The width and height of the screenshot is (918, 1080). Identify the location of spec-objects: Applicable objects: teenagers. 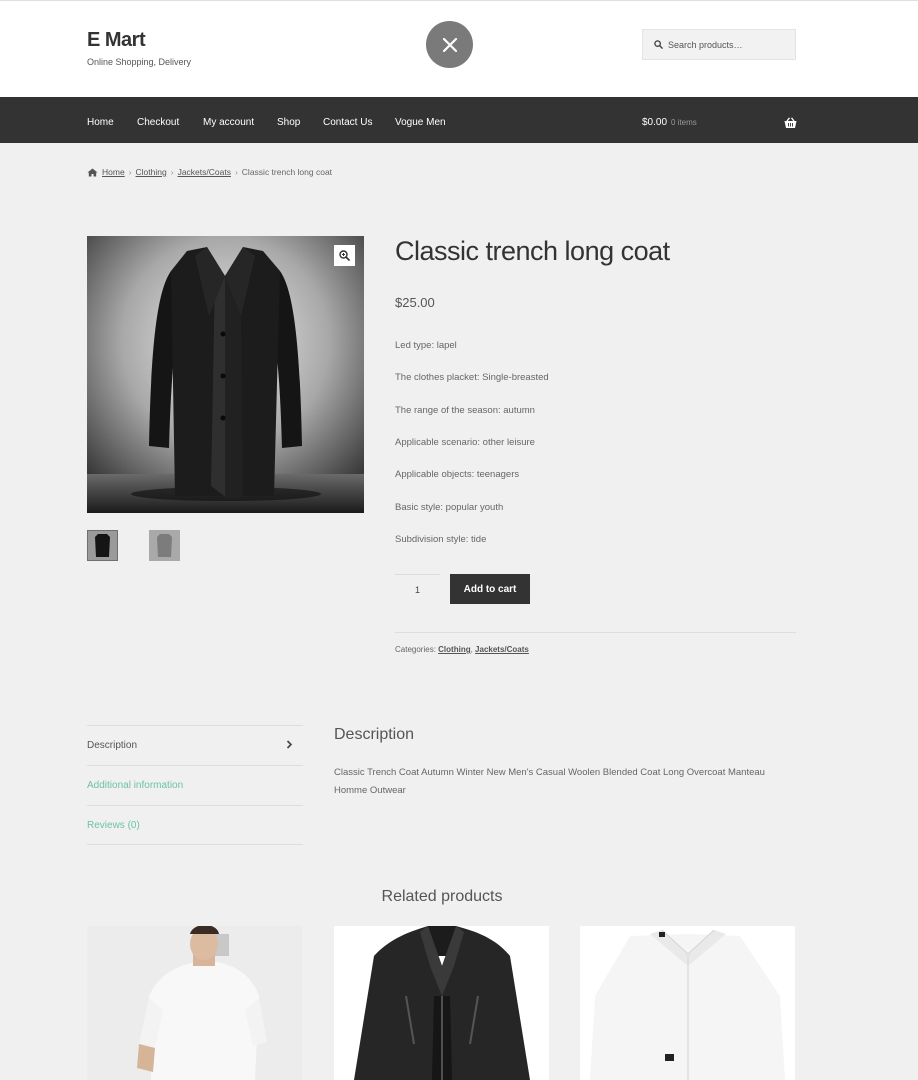
(457, 474).